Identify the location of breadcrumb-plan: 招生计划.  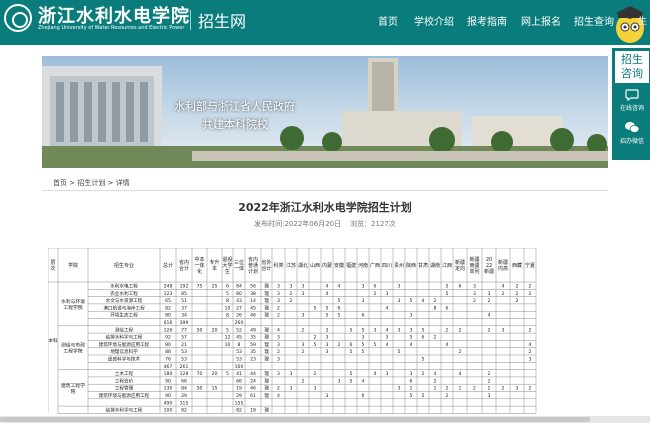
(91, 183).